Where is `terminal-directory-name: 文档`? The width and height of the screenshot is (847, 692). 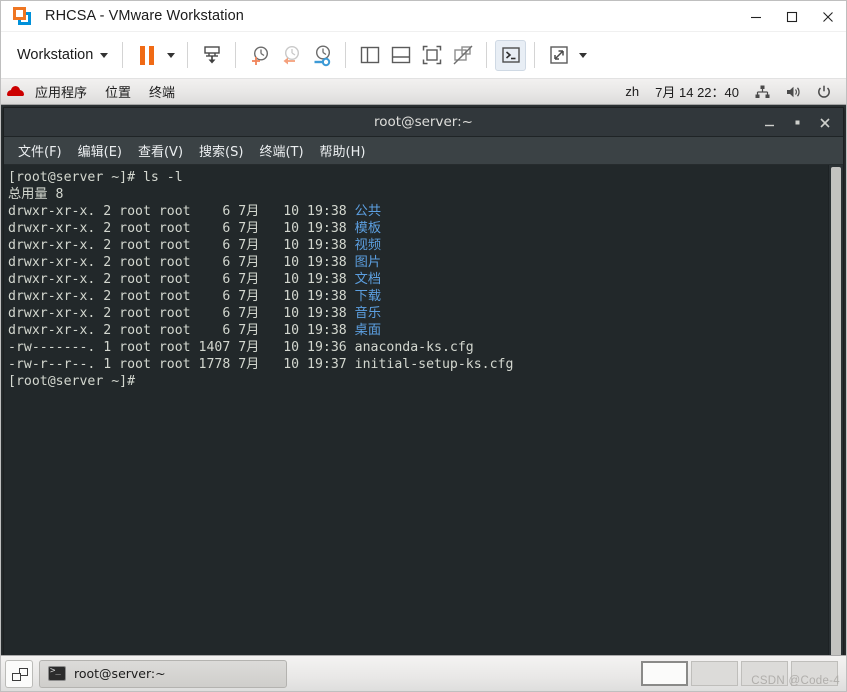 terminal-directory-name: 文档 is located at coordinates (368, 279).